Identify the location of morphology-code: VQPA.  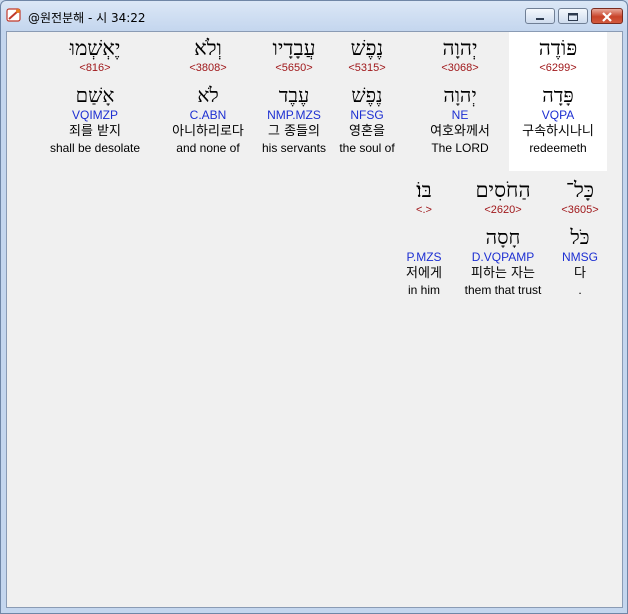
(558, 116).